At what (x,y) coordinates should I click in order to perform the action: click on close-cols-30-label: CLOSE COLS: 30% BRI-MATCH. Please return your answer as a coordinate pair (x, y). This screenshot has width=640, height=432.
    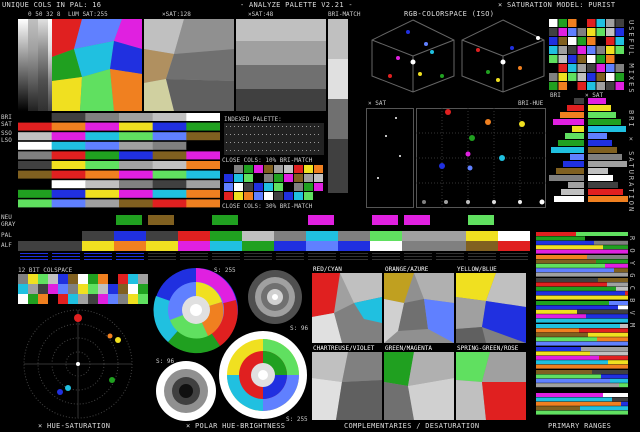
    Looking at the image, I should click on (267, 206).